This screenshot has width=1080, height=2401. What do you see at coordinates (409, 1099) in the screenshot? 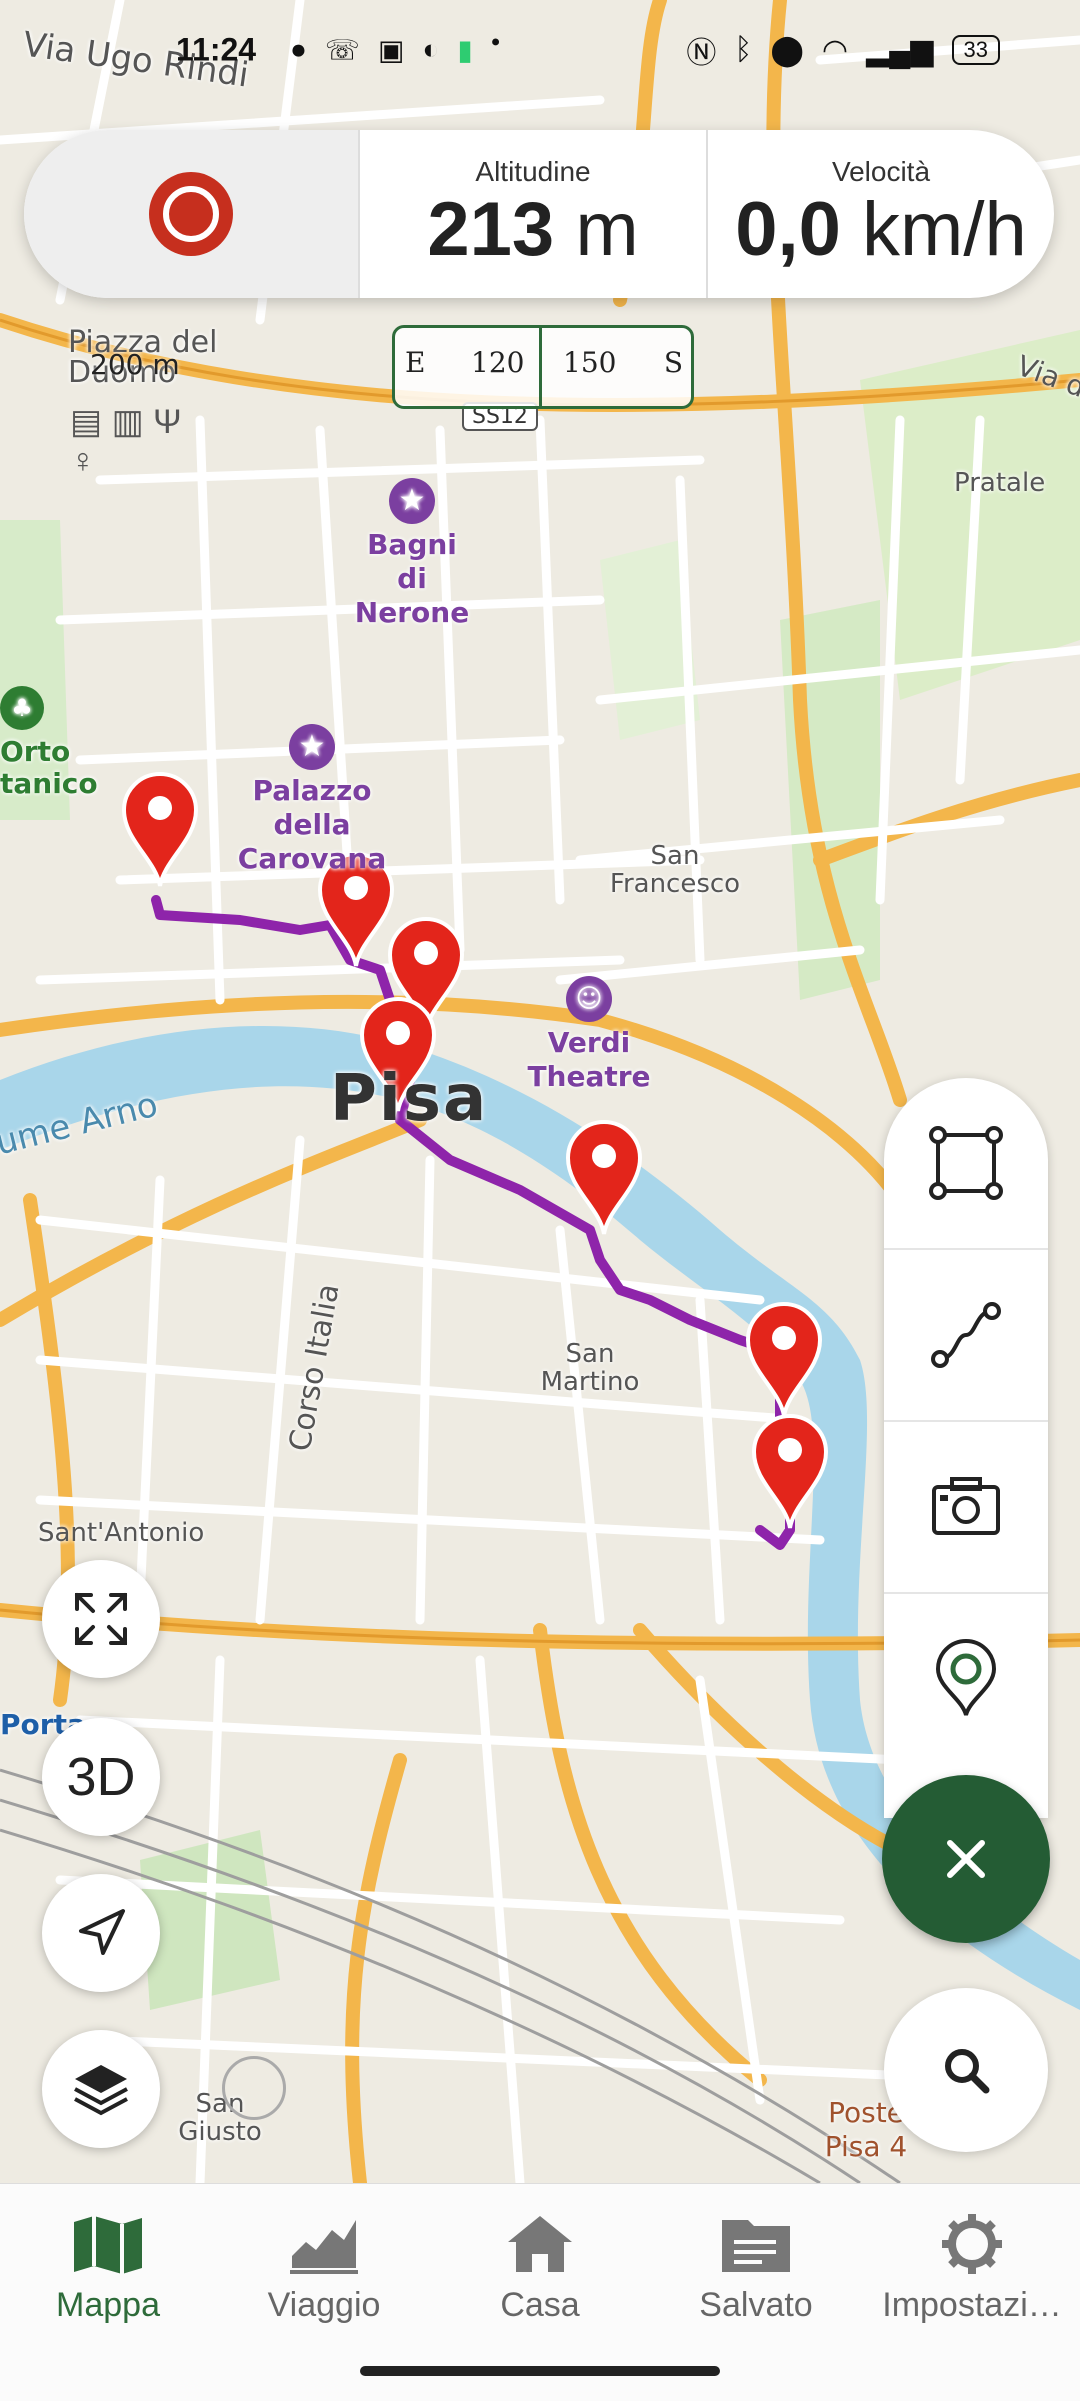
I see `city-label: Pisa` at bounding box center [409, 1099].